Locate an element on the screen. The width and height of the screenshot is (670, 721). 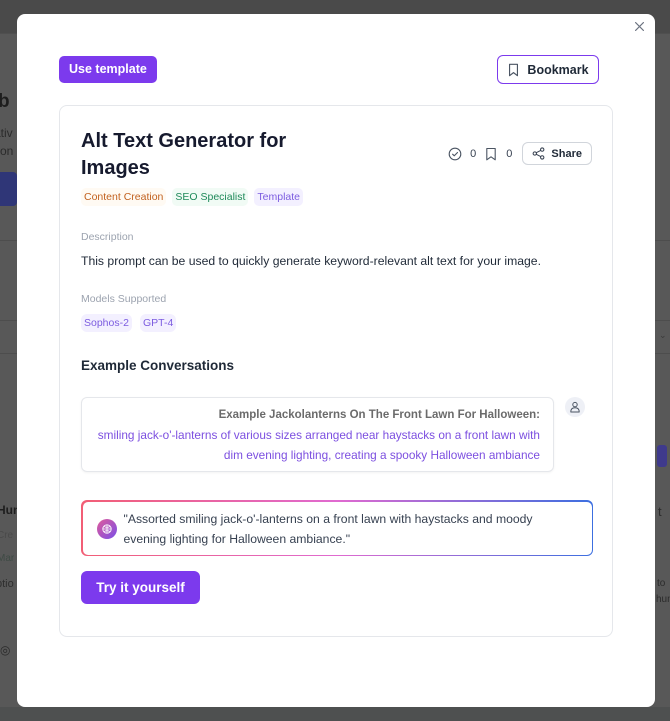
background-text: ativ is located at coordinates (6, 133).